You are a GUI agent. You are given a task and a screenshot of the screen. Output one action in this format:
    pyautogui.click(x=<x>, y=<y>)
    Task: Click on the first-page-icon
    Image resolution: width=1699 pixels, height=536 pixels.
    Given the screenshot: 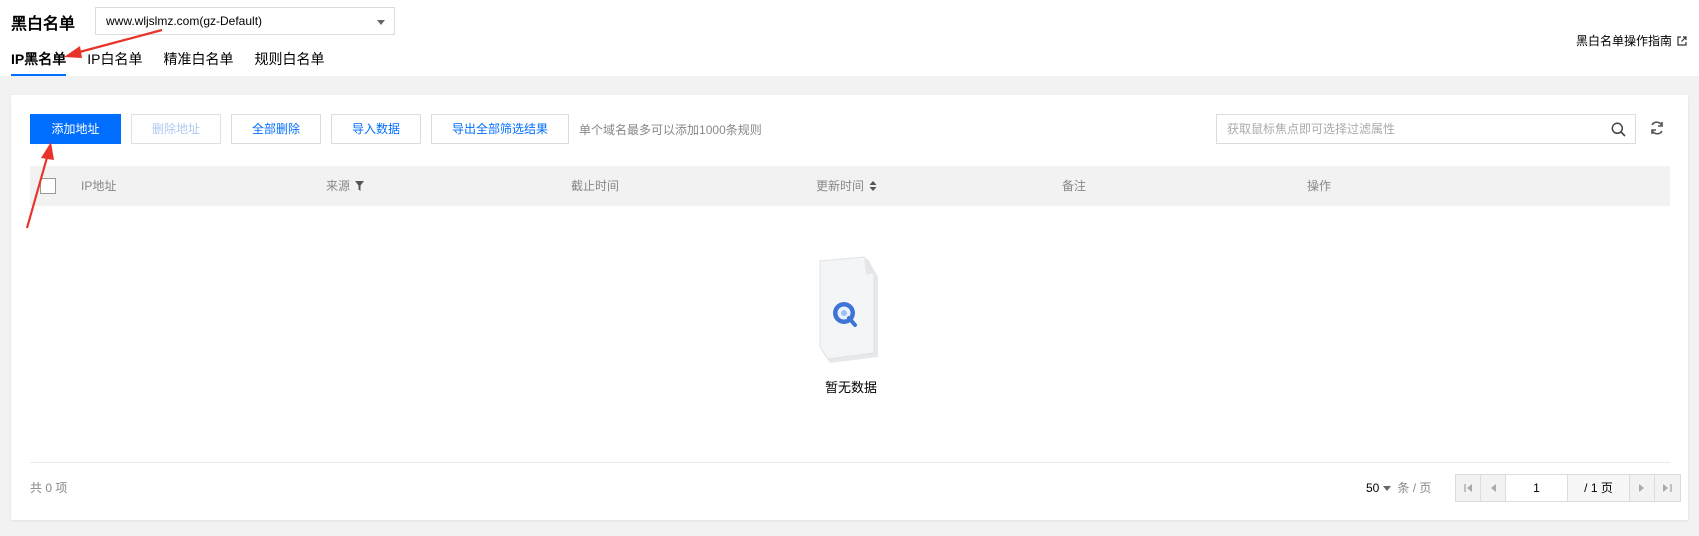 What is the action you would take?
    pyautogui.click(x=1467, y=488)
    